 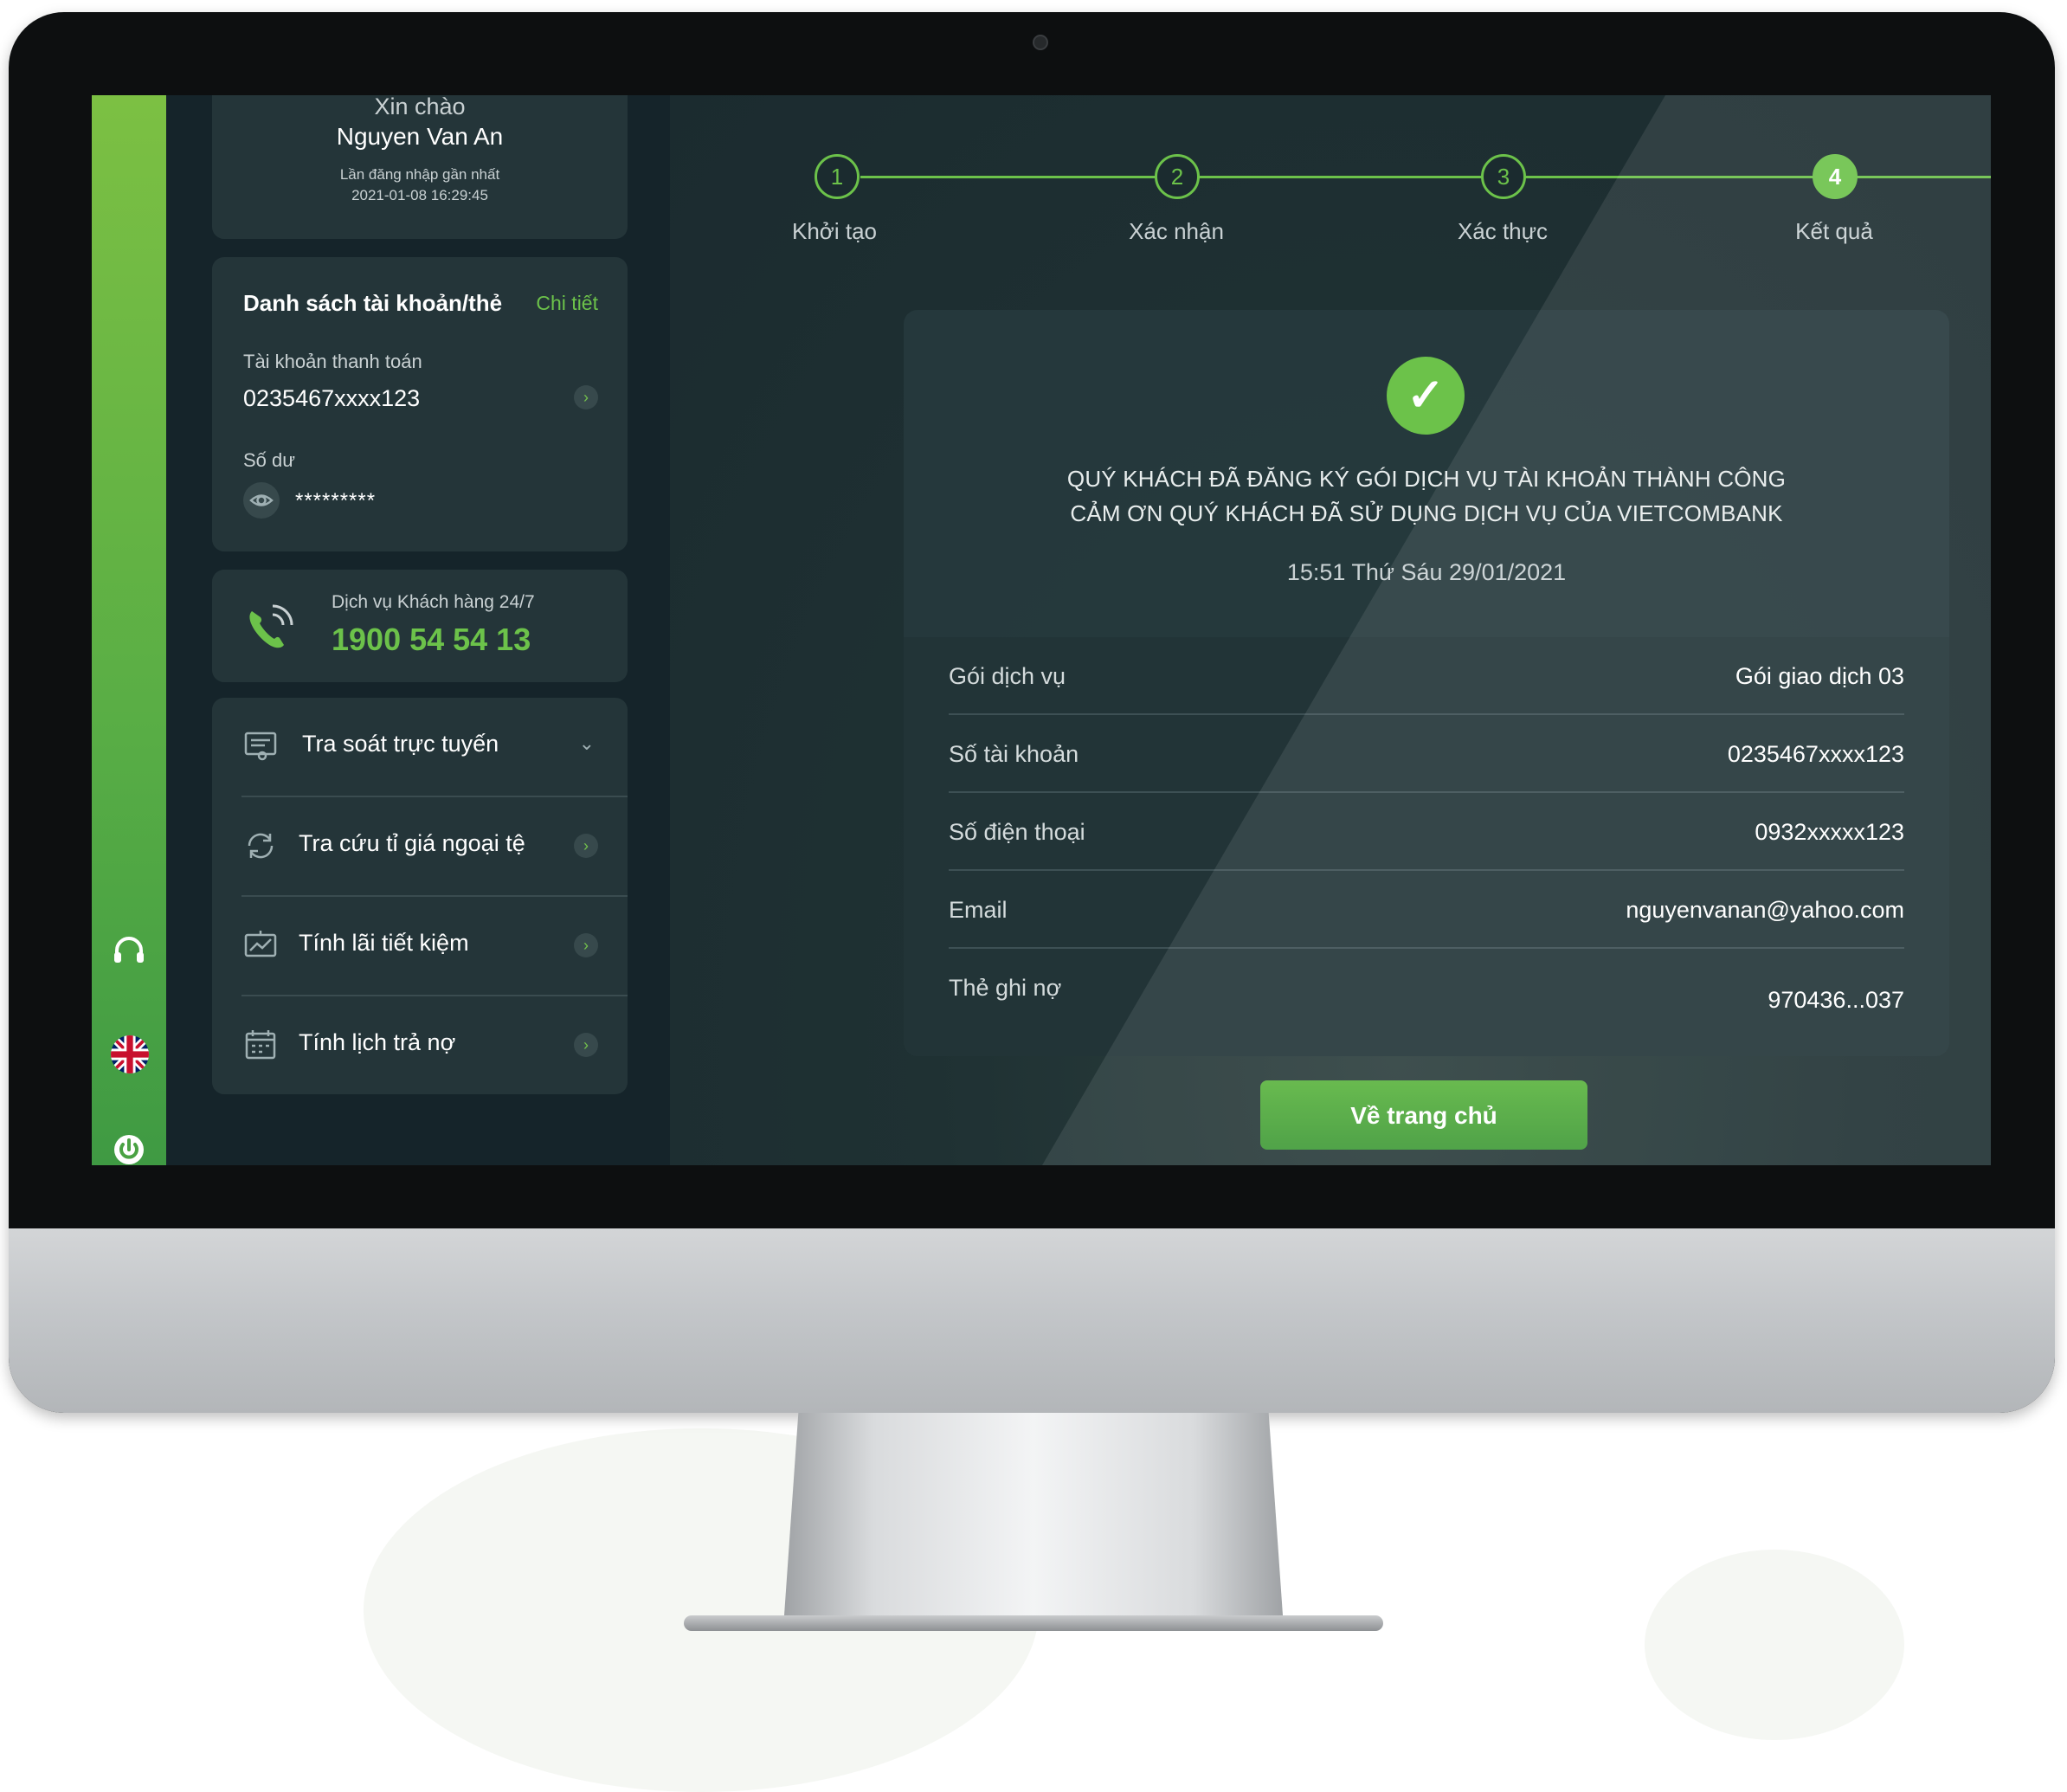 I want to click on account-type: Tài khoản thanh toán, so click(x=332, y=362).